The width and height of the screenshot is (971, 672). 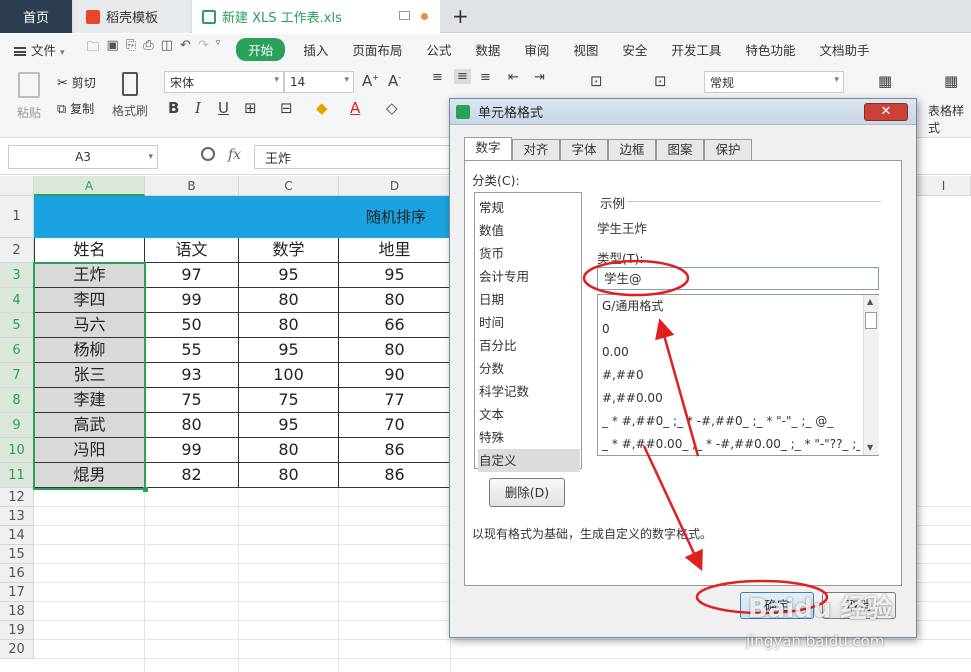 I want to click on ok-button-highlight-ellipse, so click(x=762, y=597).